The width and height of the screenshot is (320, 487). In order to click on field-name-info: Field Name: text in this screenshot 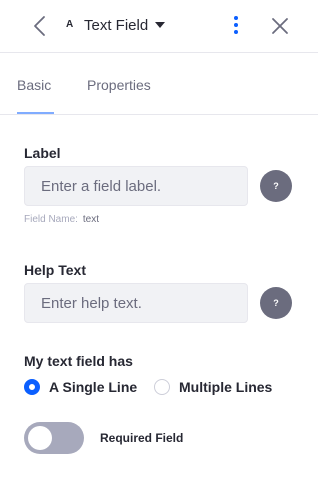, I will do `click(61, 219)`.